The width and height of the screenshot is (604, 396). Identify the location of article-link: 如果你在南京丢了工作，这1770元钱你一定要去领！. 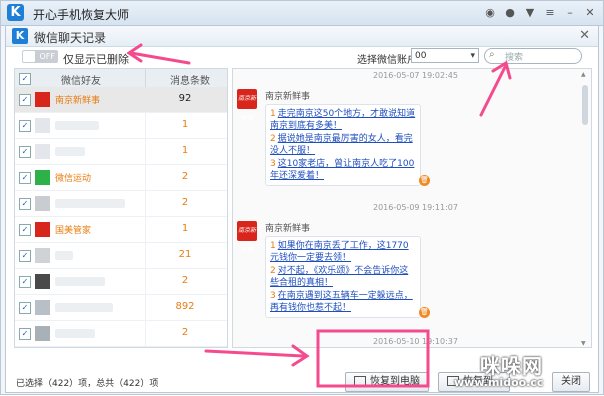
(339, 252).